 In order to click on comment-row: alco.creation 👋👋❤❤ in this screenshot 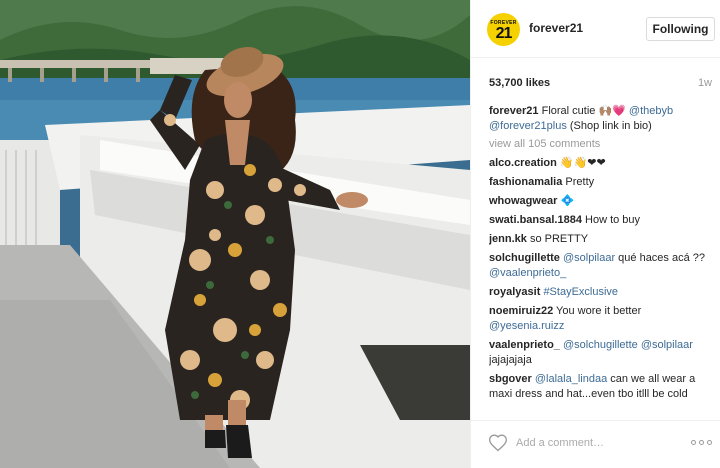, I will do `click(602, 163)`.